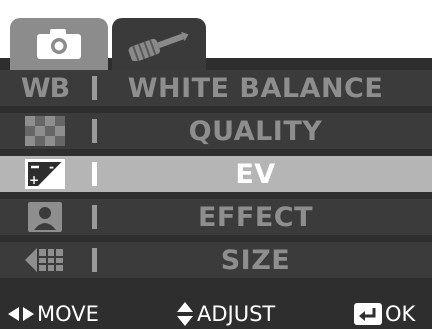 The height and width of the screenshot is (329, 432). What do you see at coordinates (400, 313) in the screenshot?
I see `help-ok-label: OK` at bounding box center [400, 313].